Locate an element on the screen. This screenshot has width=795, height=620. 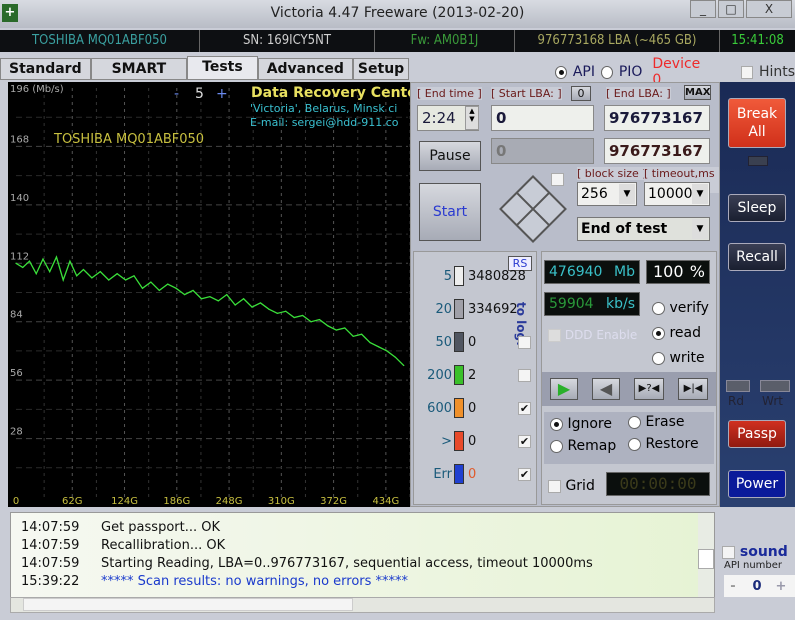
playback-bar: ▶ ◀ ▶?◀ ▶|◀ is located at coordinates (629, 389).